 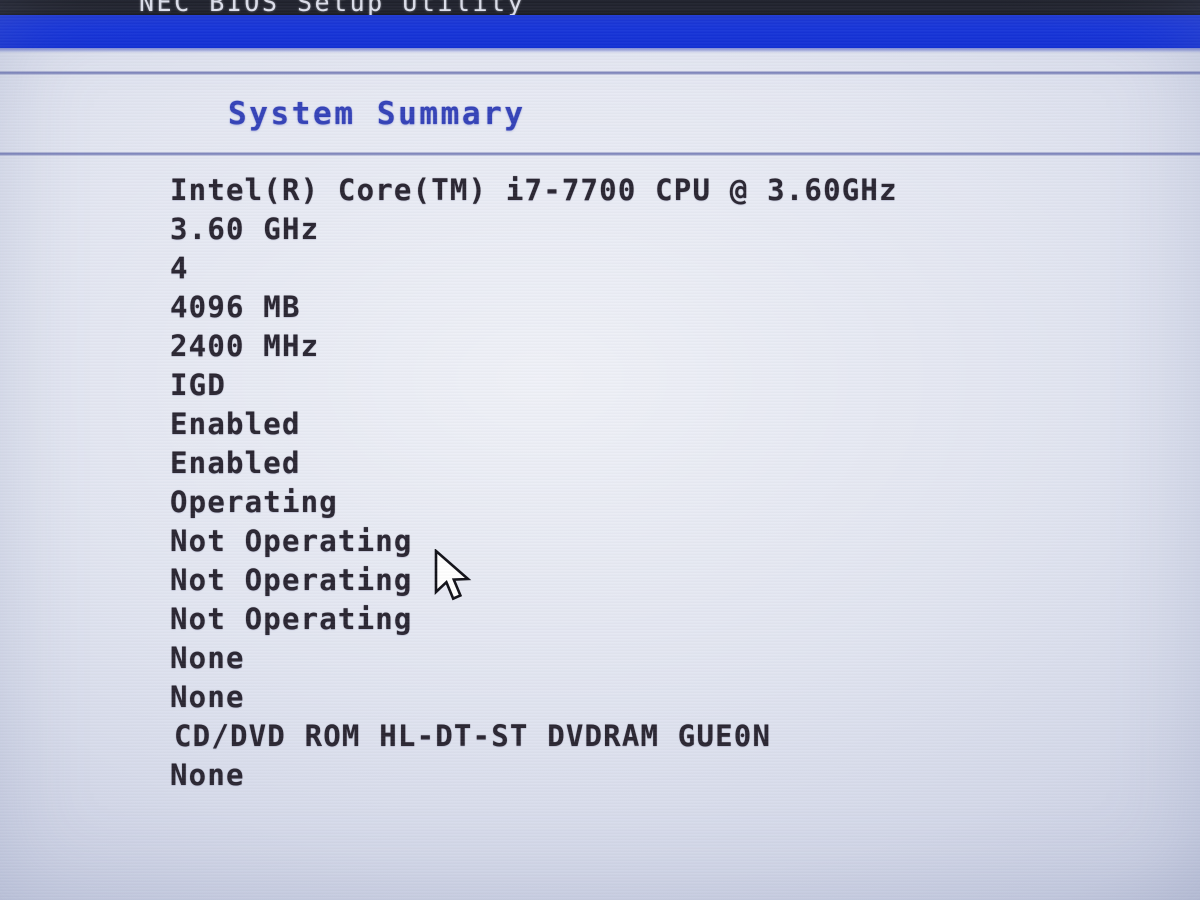 What do you see at coordinates (235, 424) in the screenshot?
I see `summary-row-onboard-device-1: Enabled` at bounding box center [235, 424].